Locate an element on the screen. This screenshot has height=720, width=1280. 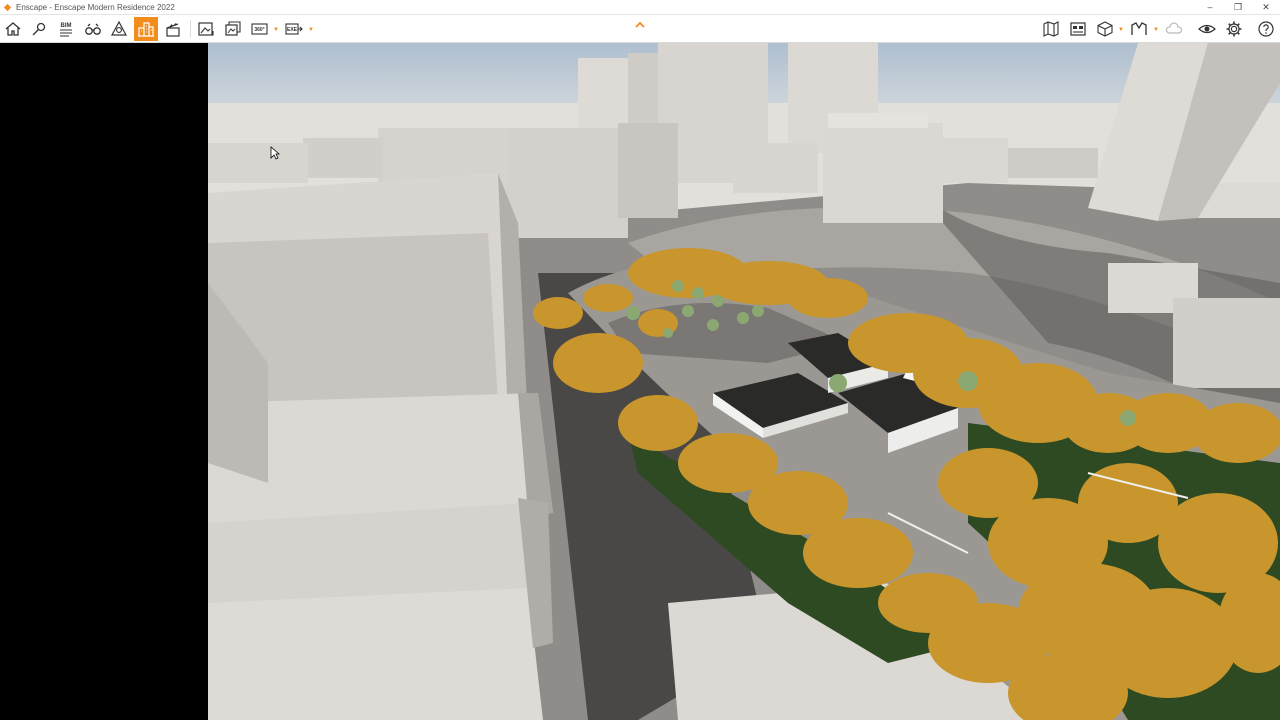
eye-icon is located at coordinates (1207, 29).